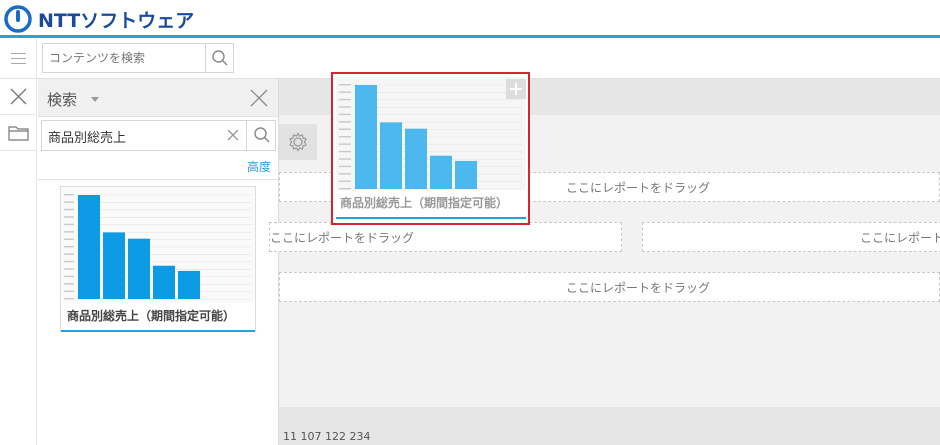  Describe the element at coordinates (116, 21) in the screenshot. I see `logo-text: NTTソフトウェア` at that location.